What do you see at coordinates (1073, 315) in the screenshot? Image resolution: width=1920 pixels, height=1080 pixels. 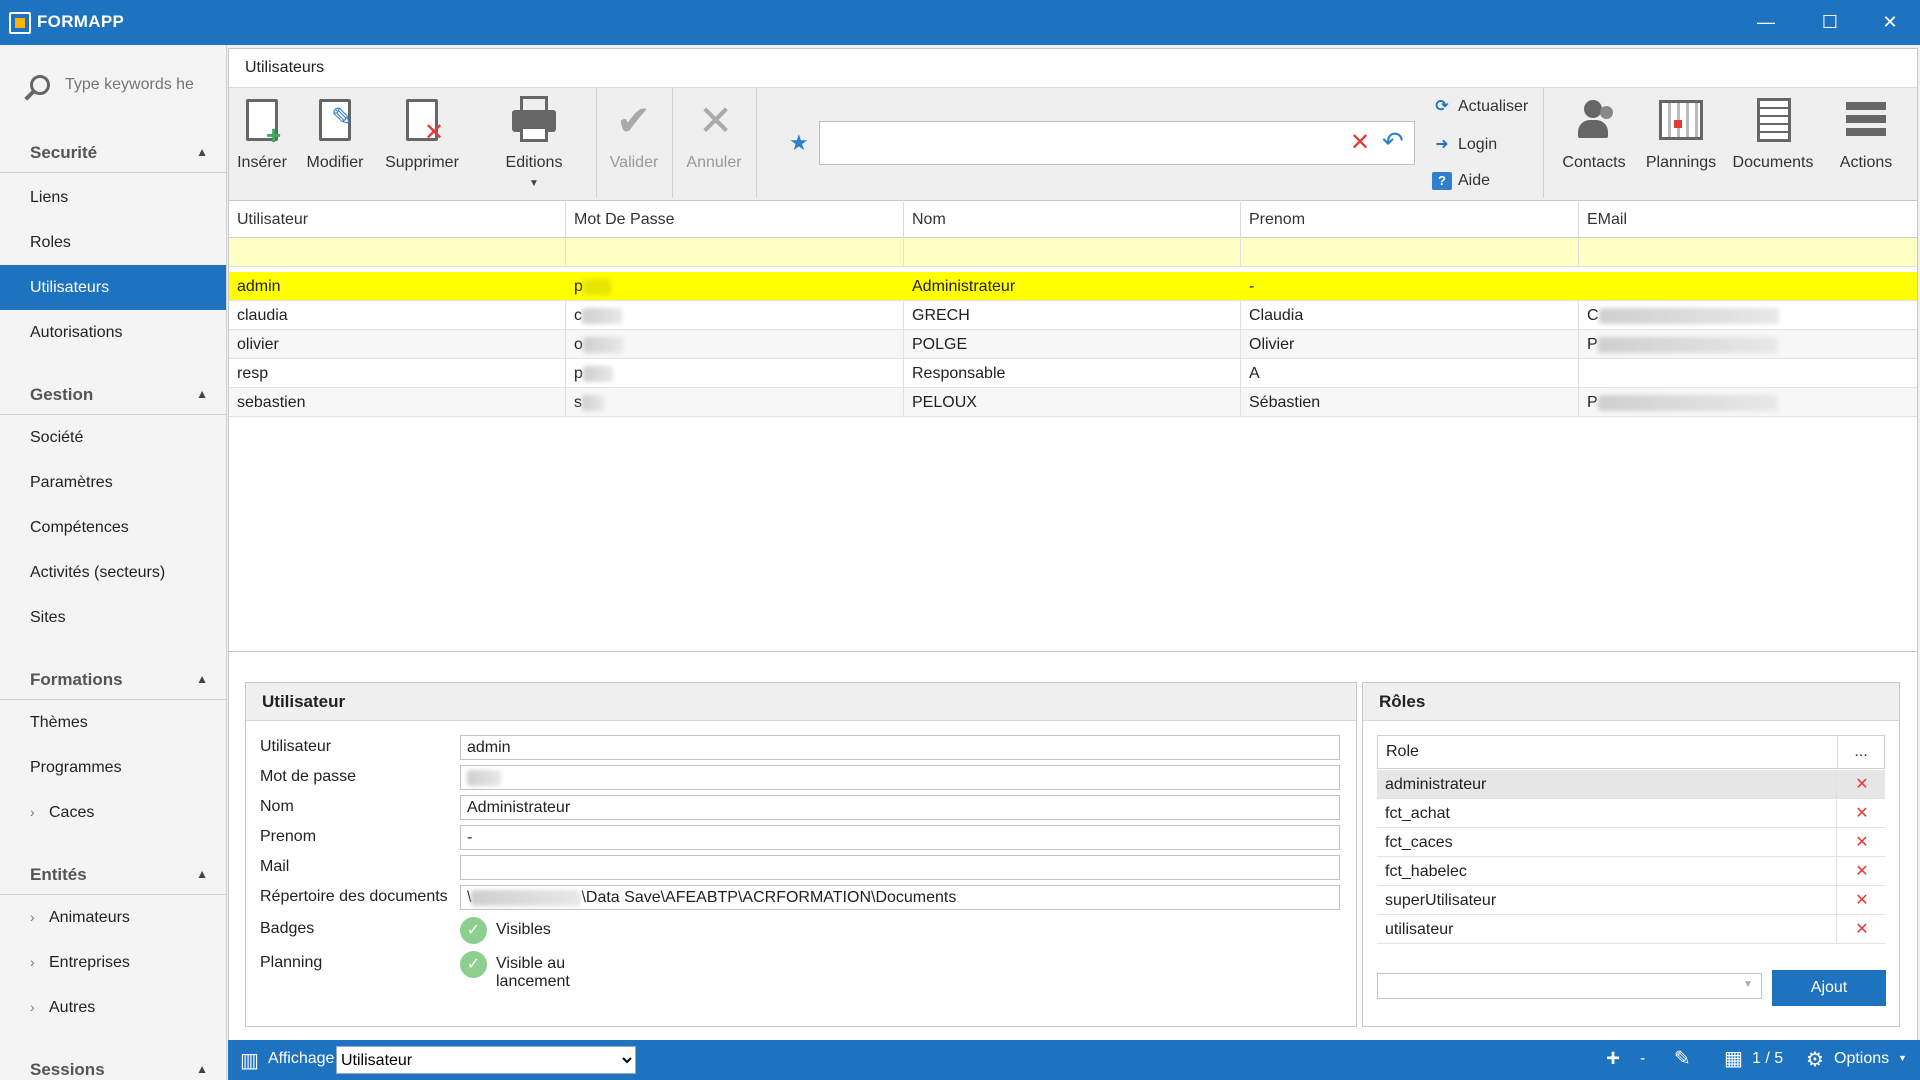 I see `table-row: claudia c GRECH Claudia C` at bounding box center [1073, 315].